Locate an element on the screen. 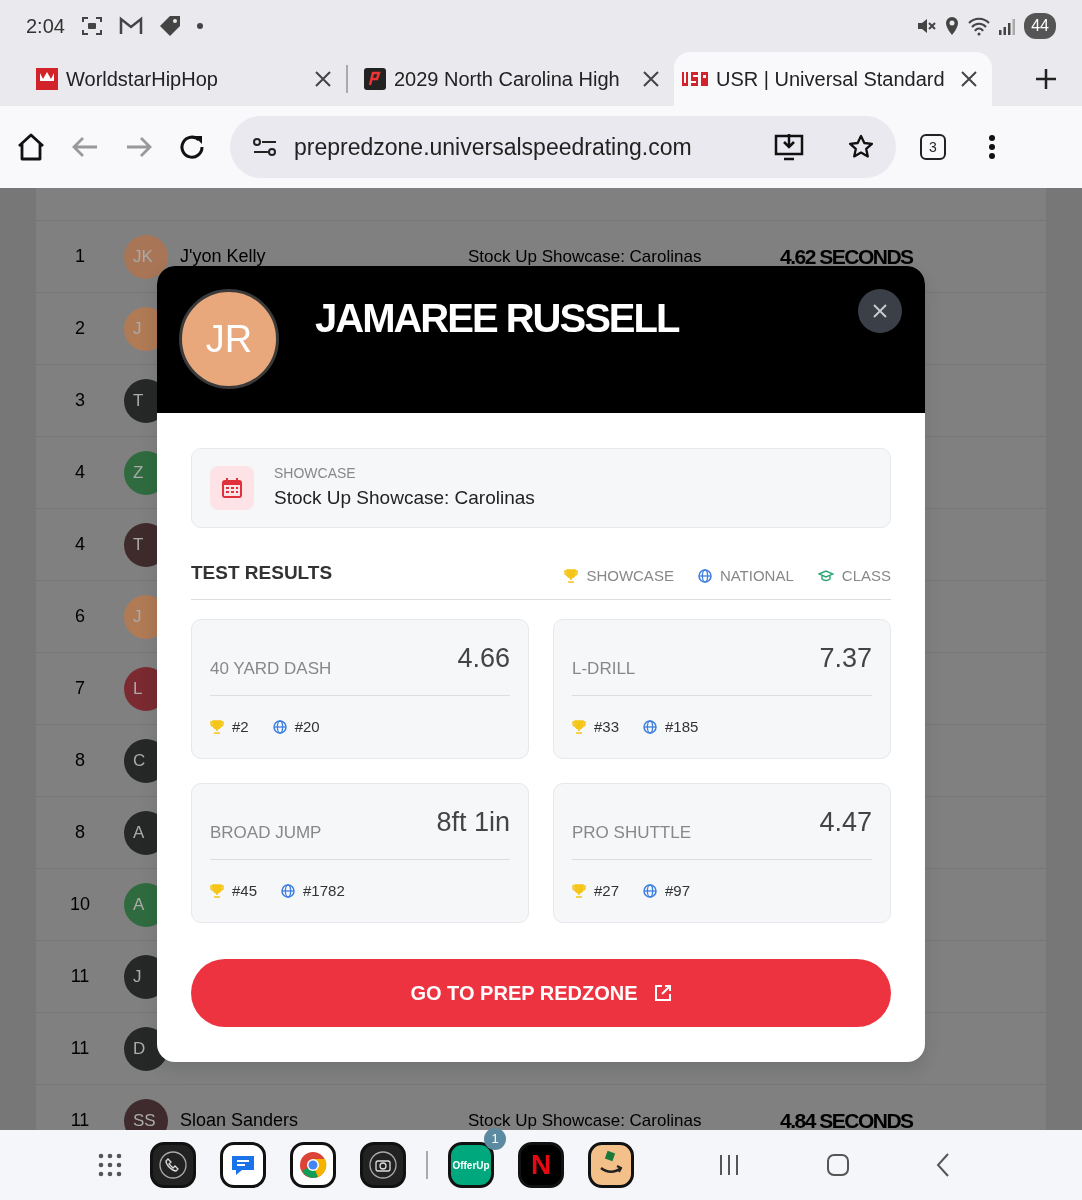 The image size is (1082, 1200). avatar-circle: JR is located at coordinates (229, 339).